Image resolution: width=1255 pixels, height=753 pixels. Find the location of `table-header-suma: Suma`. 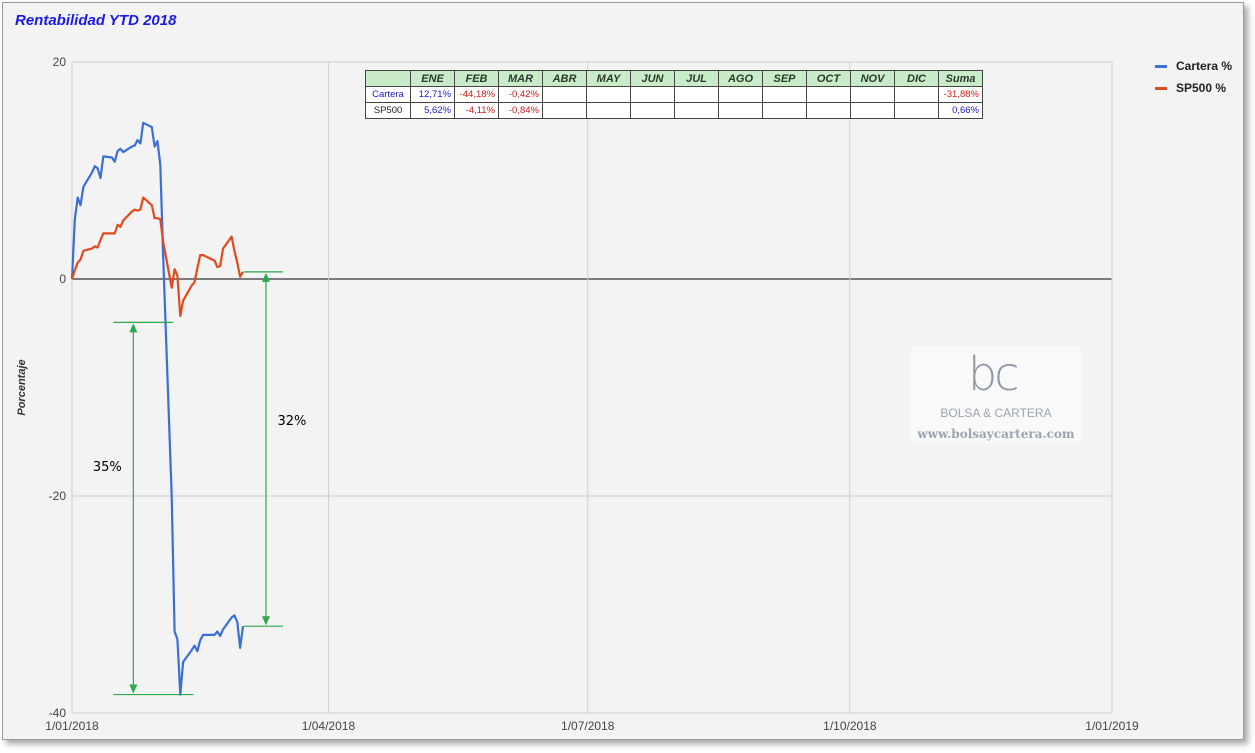

table-header-suma: Suma is located at coordinates (960, 78).